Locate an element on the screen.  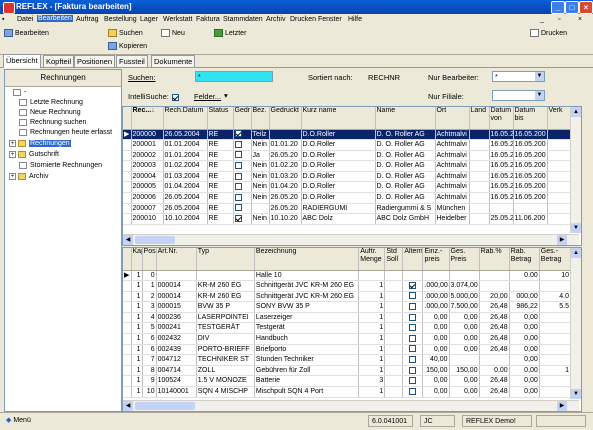
col-artnr: Art.Nr. is located at coordinates (176, 259).